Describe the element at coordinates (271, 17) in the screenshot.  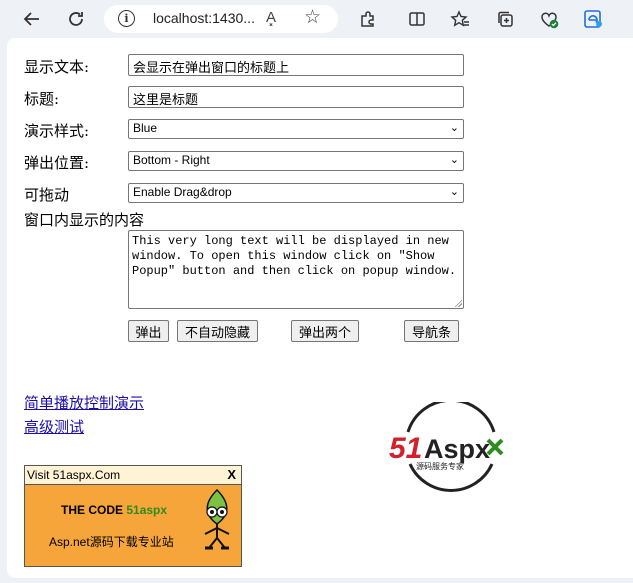
I see `read-aloud-icon: A͓` at that location.